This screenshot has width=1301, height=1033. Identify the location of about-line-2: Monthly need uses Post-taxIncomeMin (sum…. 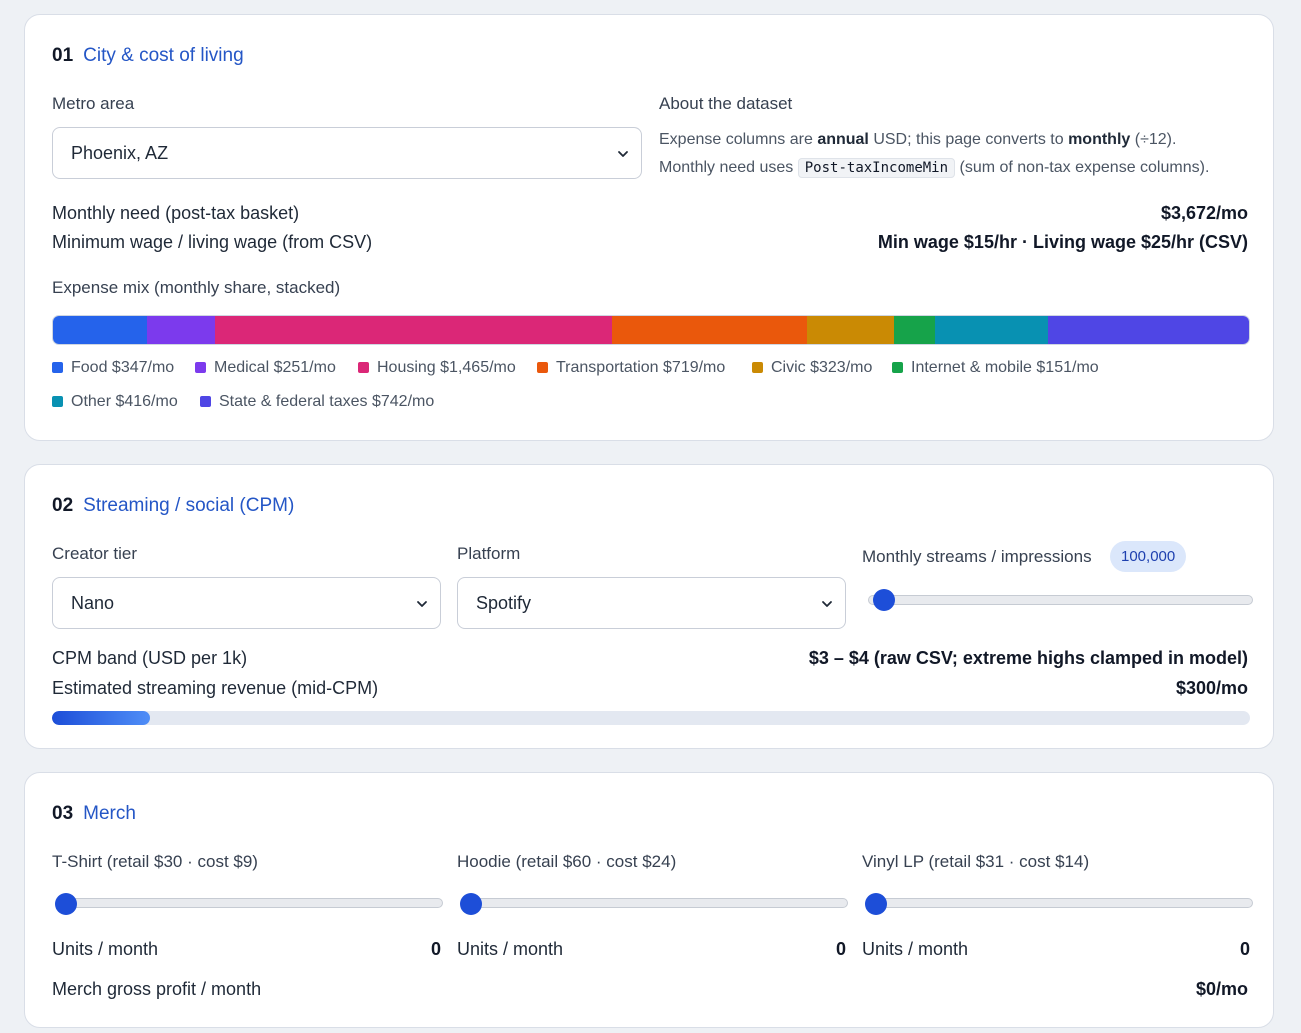
(934, 168).